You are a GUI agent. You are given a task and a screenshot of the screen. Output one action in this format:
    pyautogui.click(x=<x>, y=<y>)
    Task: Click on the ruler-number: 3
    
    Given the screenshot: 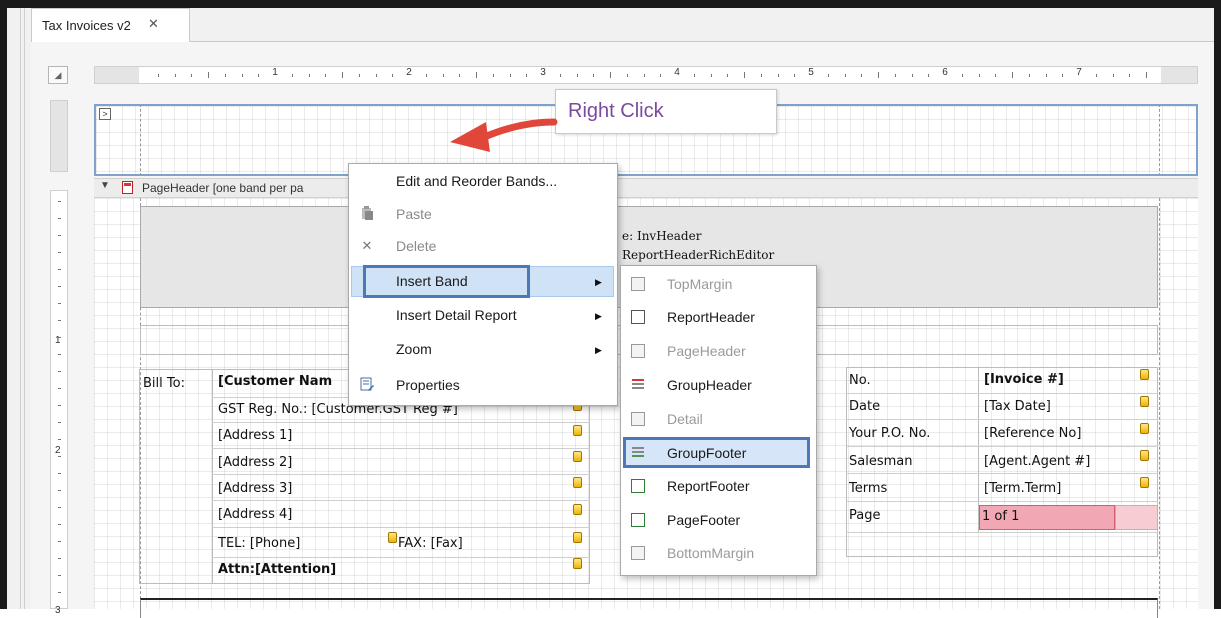 What is the action you would take?
    pyautogui.click(x=543, y=72)
    